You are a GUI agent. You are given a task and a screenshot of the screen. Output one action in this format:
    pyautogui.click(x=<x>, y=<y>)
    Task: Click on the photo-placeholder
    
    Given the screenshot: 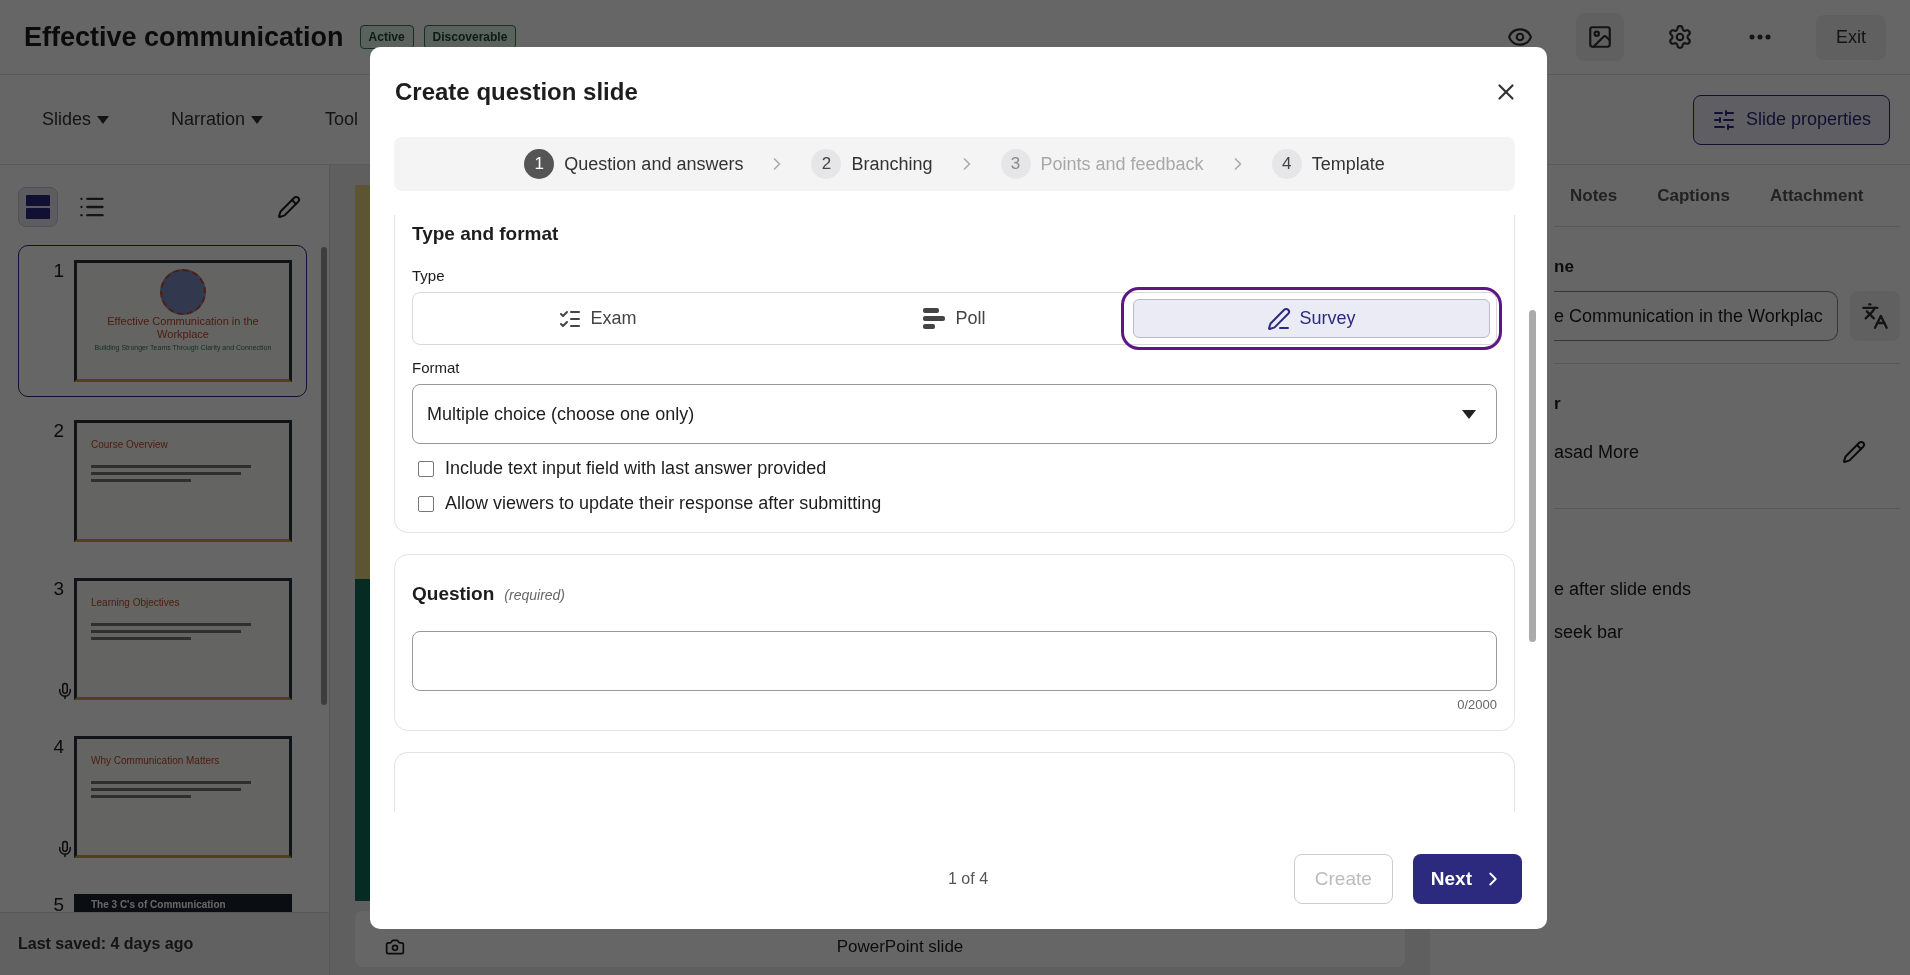 What is the action you would take?
    pyautogui.click(x=183, y=292)
    